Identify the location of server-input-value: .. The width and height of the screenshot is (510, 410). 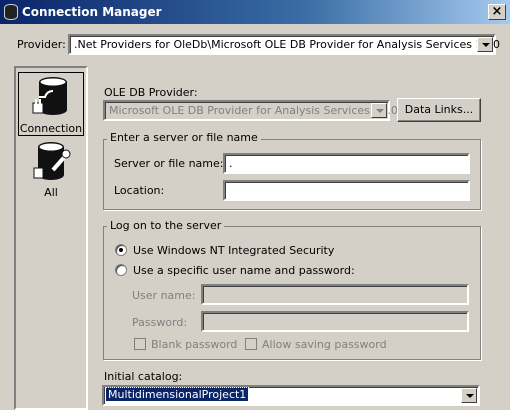
(231, 163).